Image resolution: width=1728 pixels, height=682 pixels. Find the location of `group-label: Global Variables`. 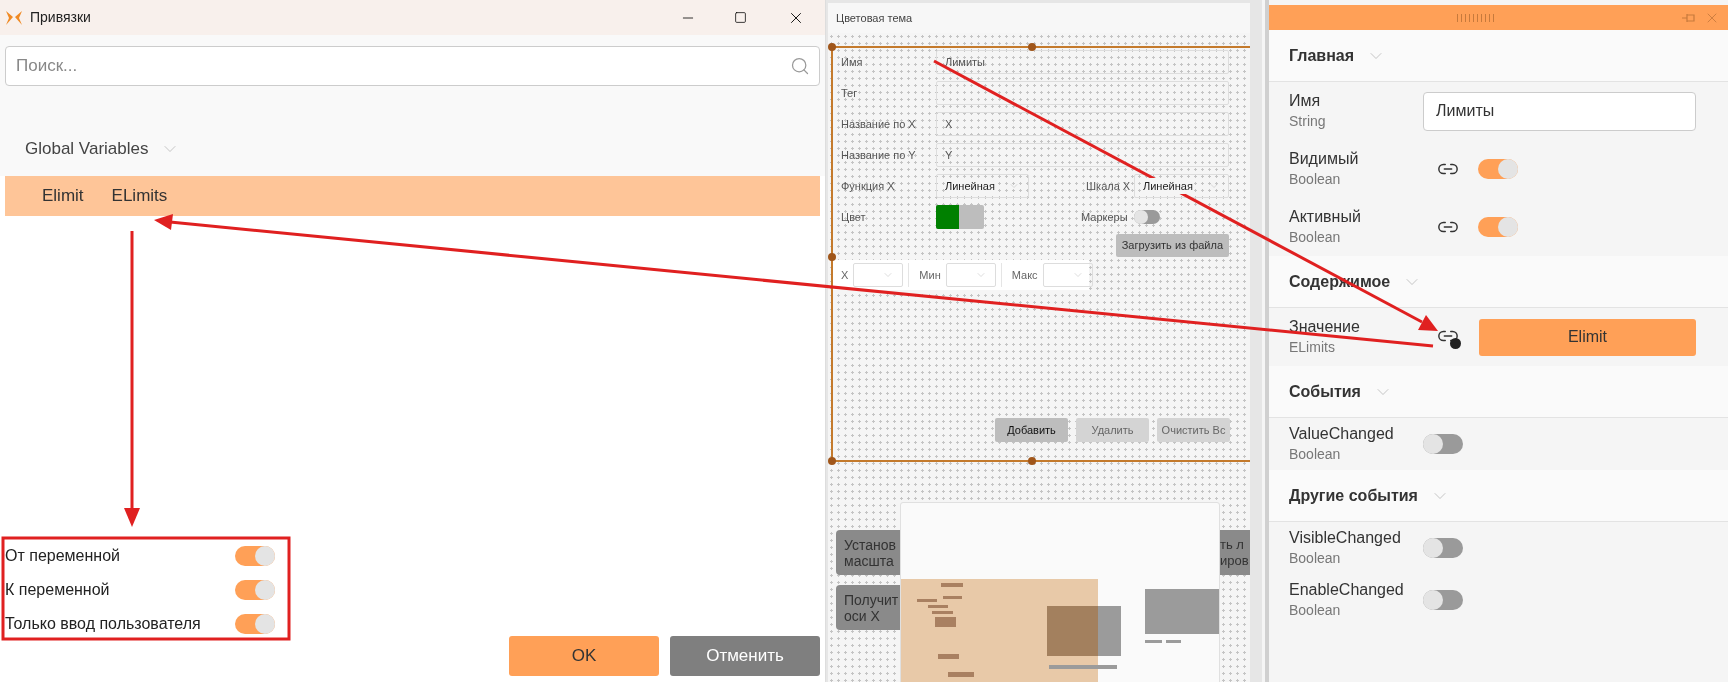

group-label: Global Variables is located at coordinates (87, 149).